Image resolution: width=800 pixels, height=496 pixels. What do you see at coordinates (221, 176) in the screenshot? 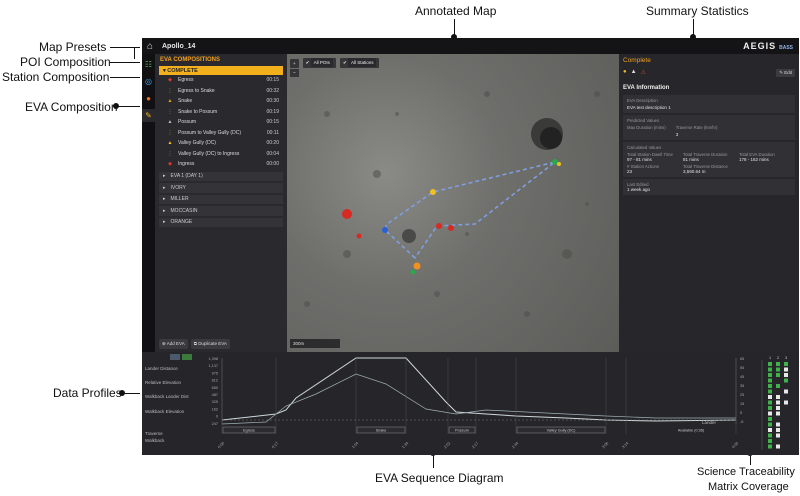
I see `eva-group-row: ▸ EVA 1 (DAY 1)` at bounding box center [221, 176].